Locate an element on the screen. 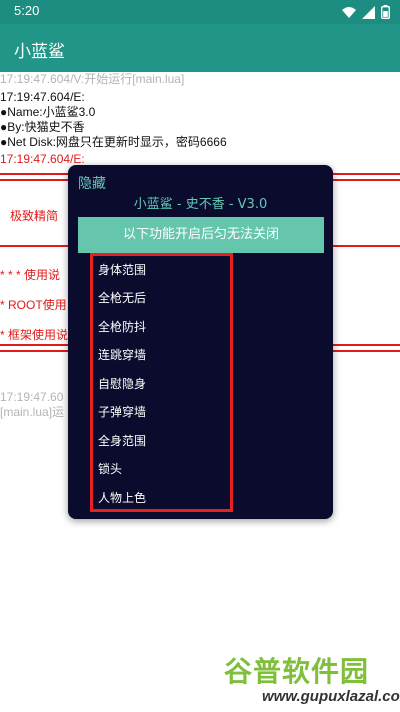 Image resolution: width=400 pixels, height=712 pixels. log-line: ●Net Disk:网盘只在更新时显示，密码6666 is located at coordinates (113, 142).